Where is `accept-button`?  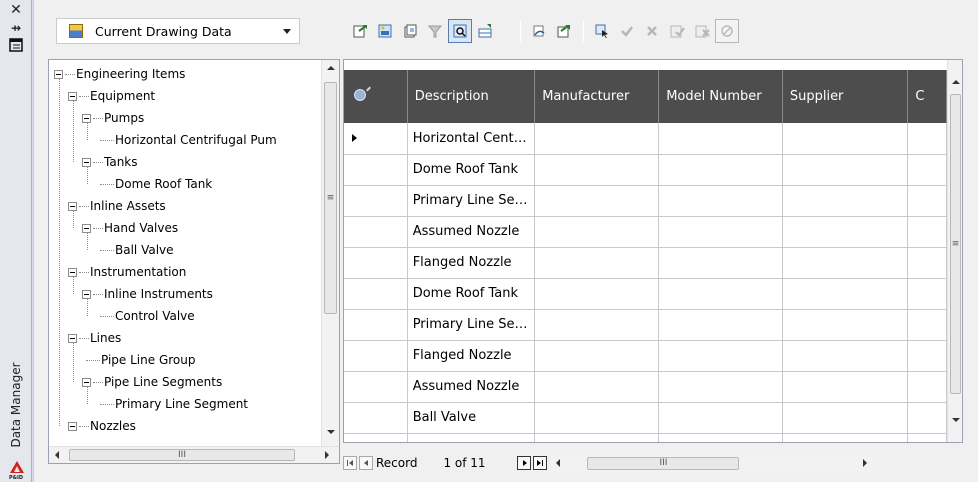 accept-button is located at coordinates (627, 31).